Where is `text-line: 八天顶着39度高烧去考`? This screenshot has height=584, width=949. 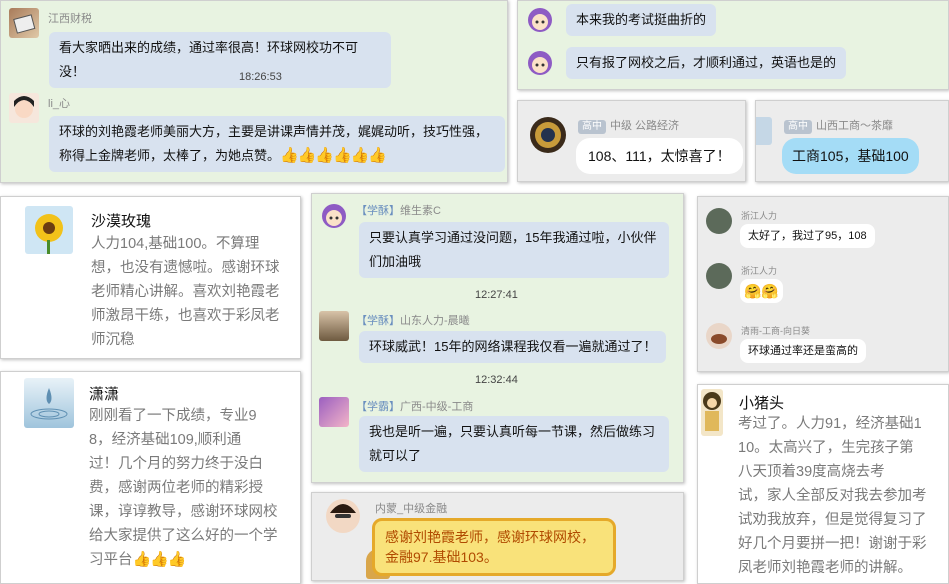
text-line: 八天顶着39度高烧去考 is located at coordinates (811, 472).